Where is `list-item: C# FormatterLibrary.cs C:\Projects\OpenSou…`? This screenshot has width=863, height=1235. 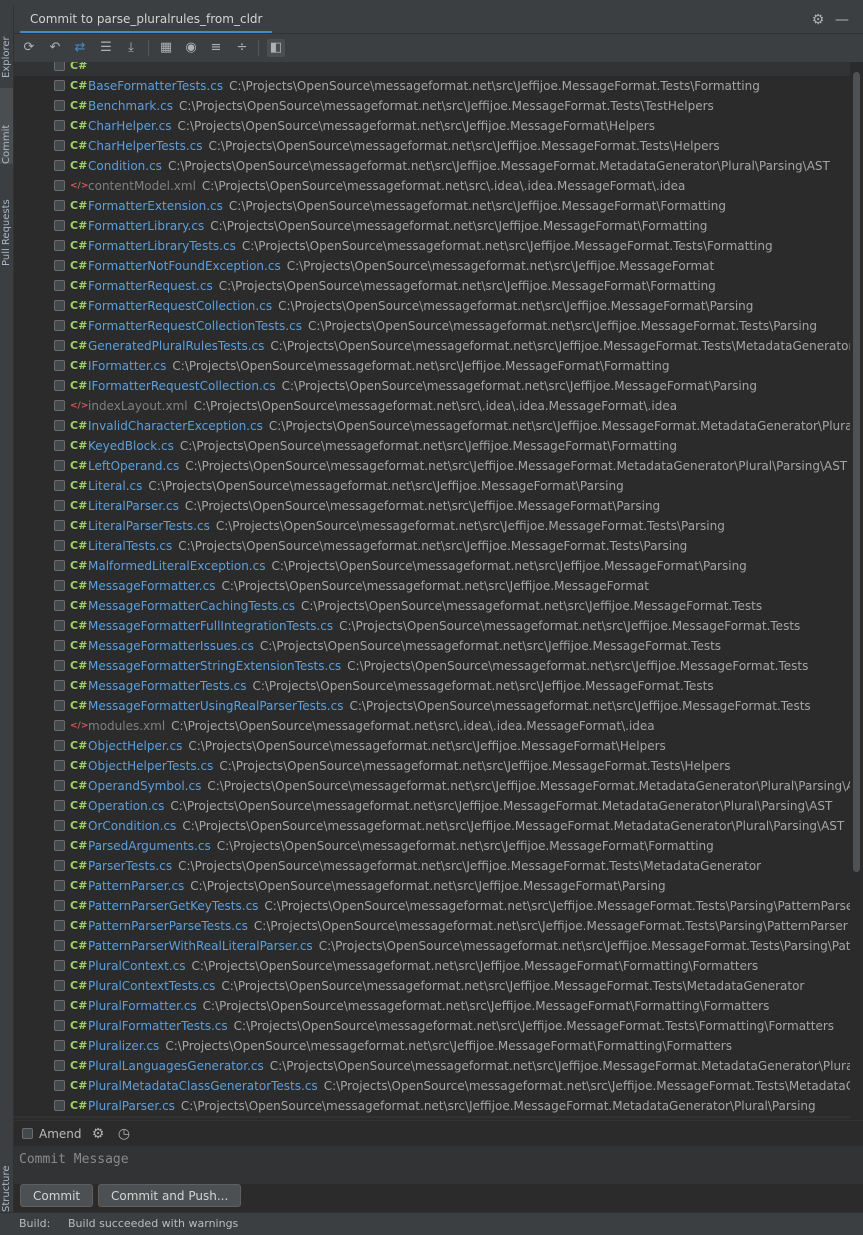
list-item: C# FormatterLibrary.cs C:\Projects\OpenSou… is located at coordinates (432, 226).